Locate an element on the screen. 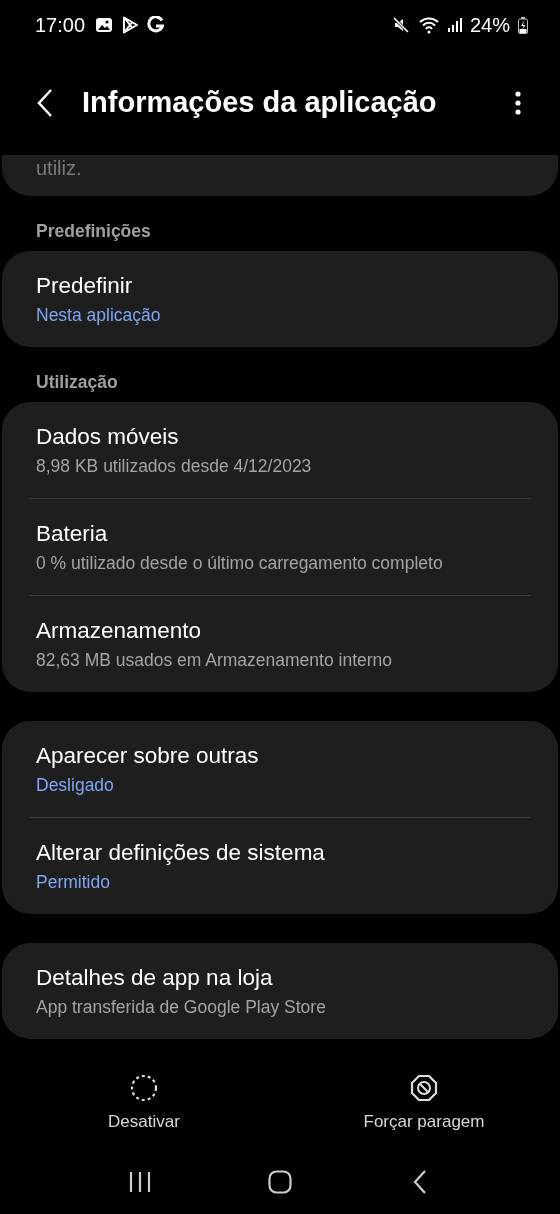 The width and height of the screenshot is (560, 1214). setting-summary: App transferida de Google Play Store is located at coordinates (181, 1007).